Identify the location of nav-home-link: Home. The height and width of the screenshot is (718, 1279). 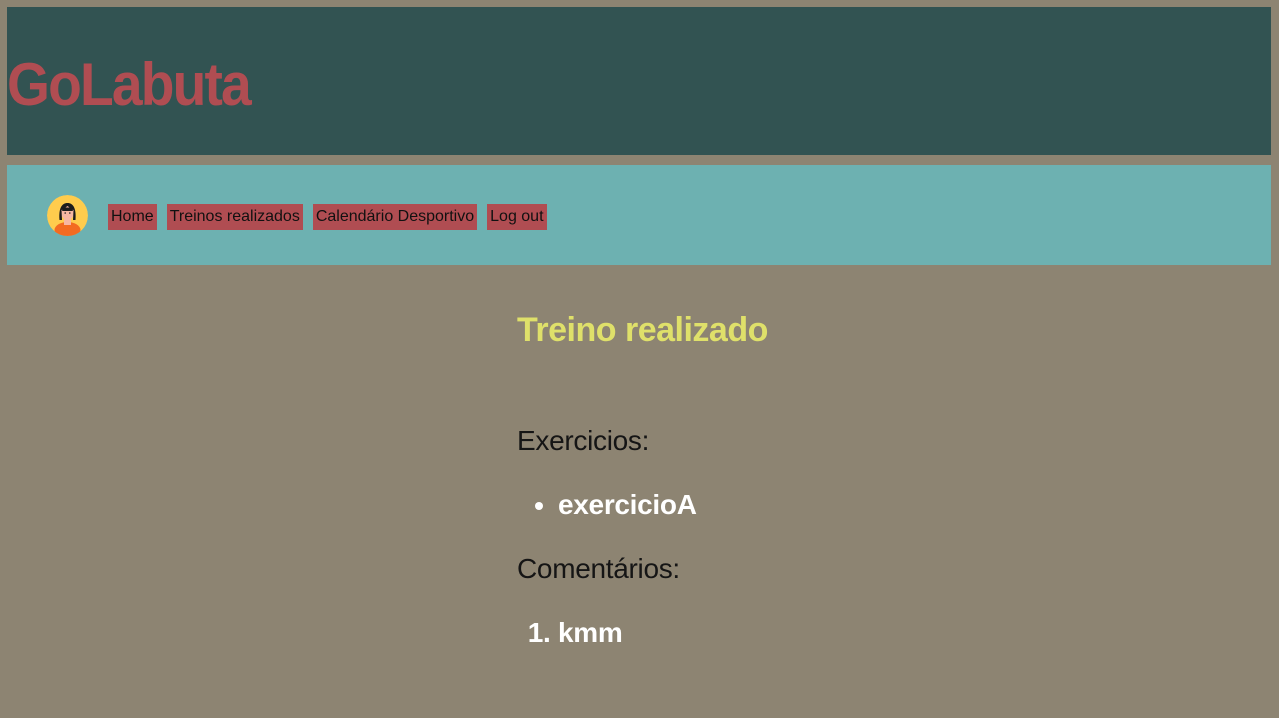
(132, 217).